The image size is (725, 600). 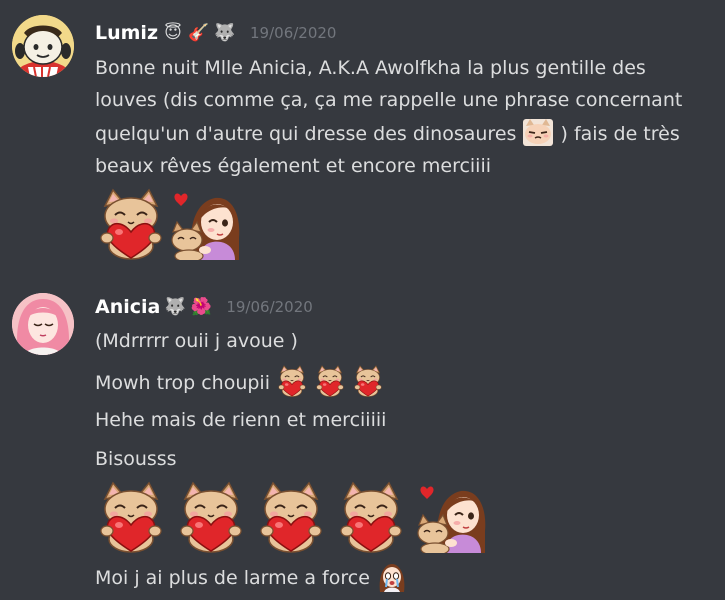 I want to click on message-line: Moi j ai plus de larme a force, so click(x=251, y=577).